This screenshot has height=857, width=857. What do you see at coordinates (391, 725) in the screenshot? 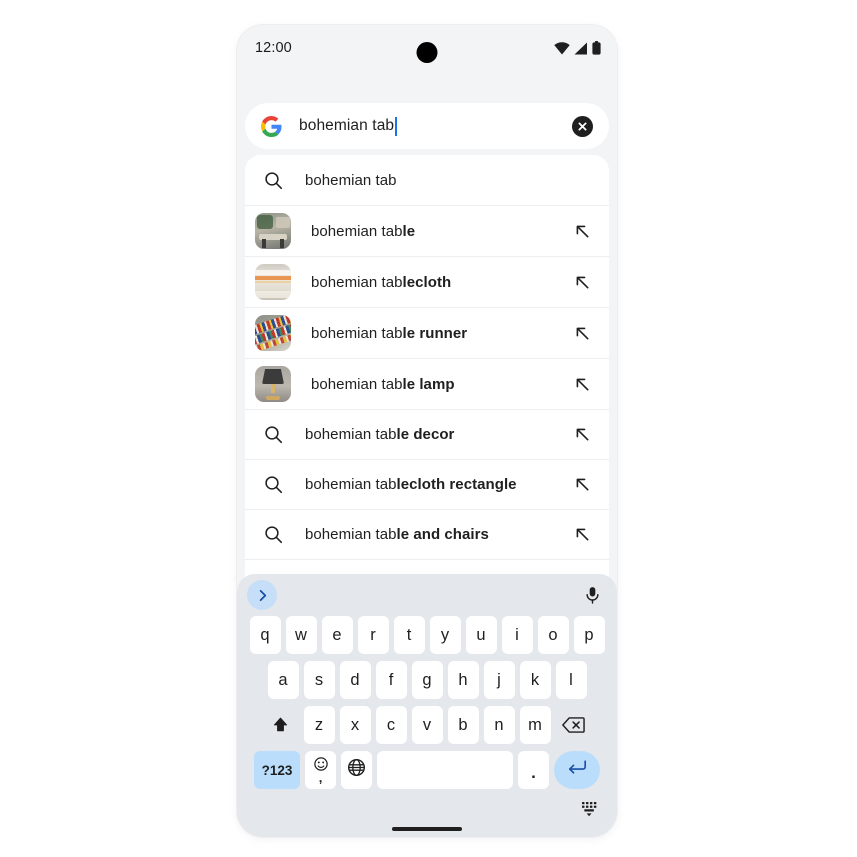
I see `key-c: c` at bounding box center [391, 725].